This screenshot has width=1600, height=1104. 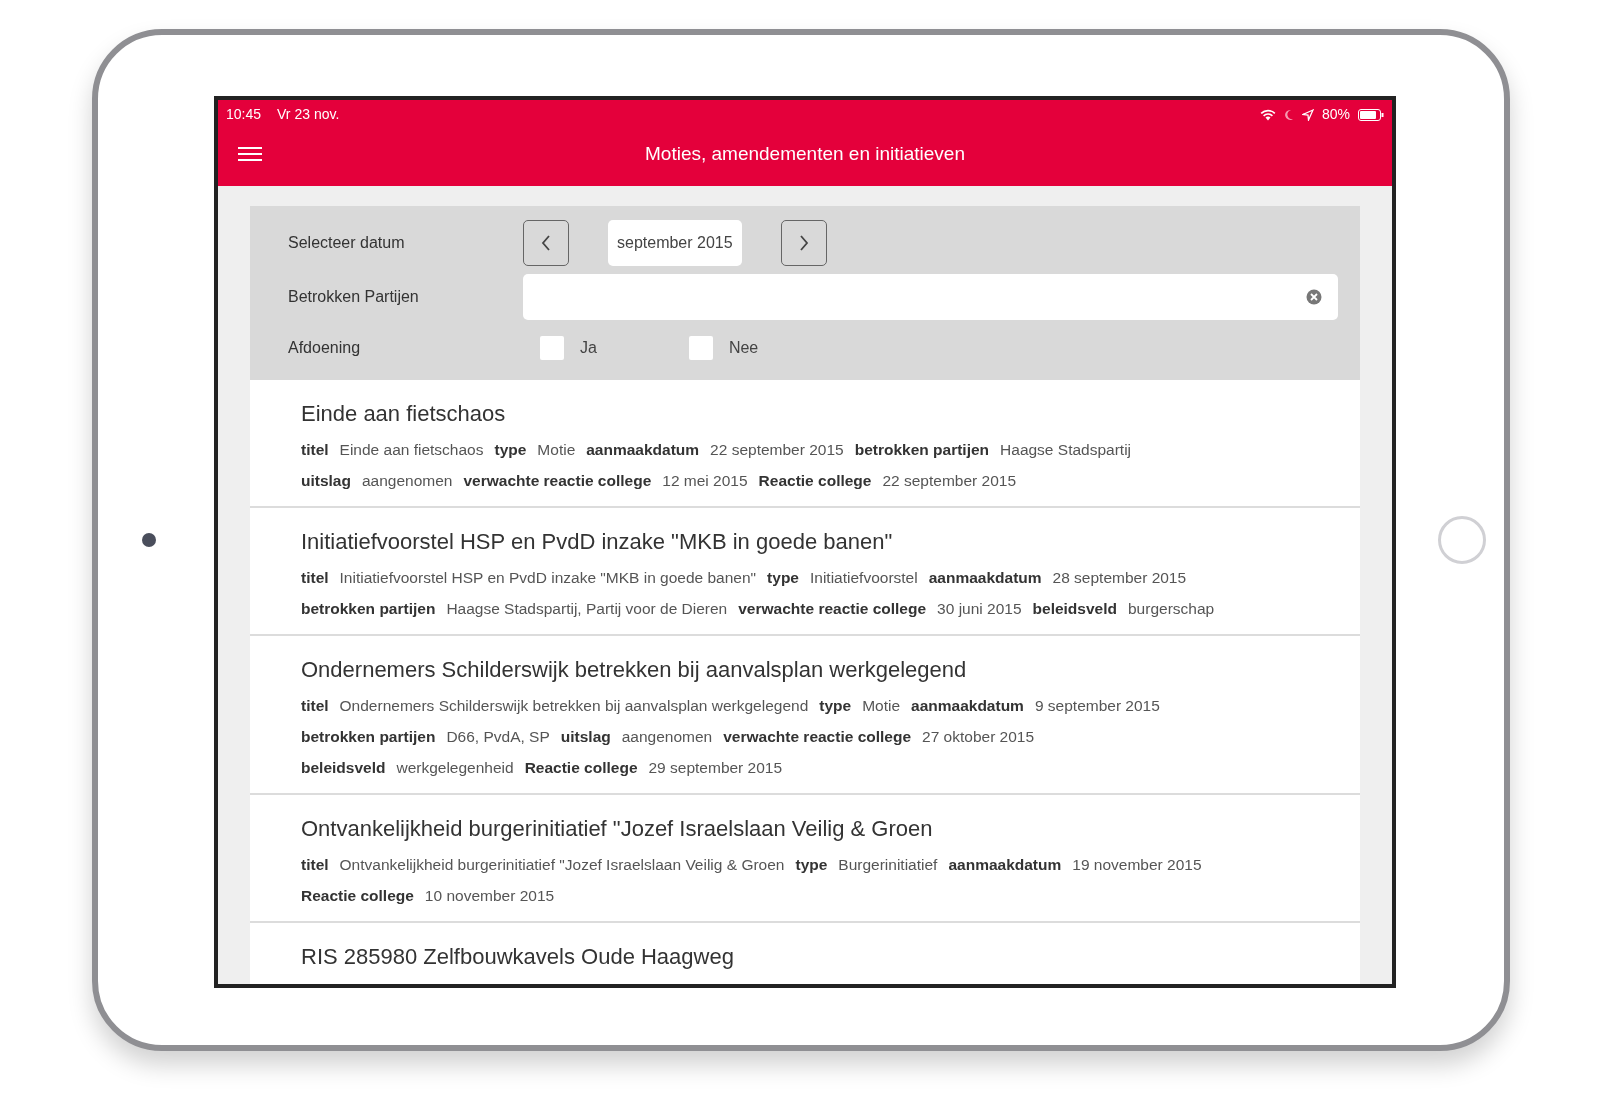 What do you see at coordinates (354, 296) in the screenshot?
I see `field-label: Betrokken Partijen` at bounding box center [354, 296].